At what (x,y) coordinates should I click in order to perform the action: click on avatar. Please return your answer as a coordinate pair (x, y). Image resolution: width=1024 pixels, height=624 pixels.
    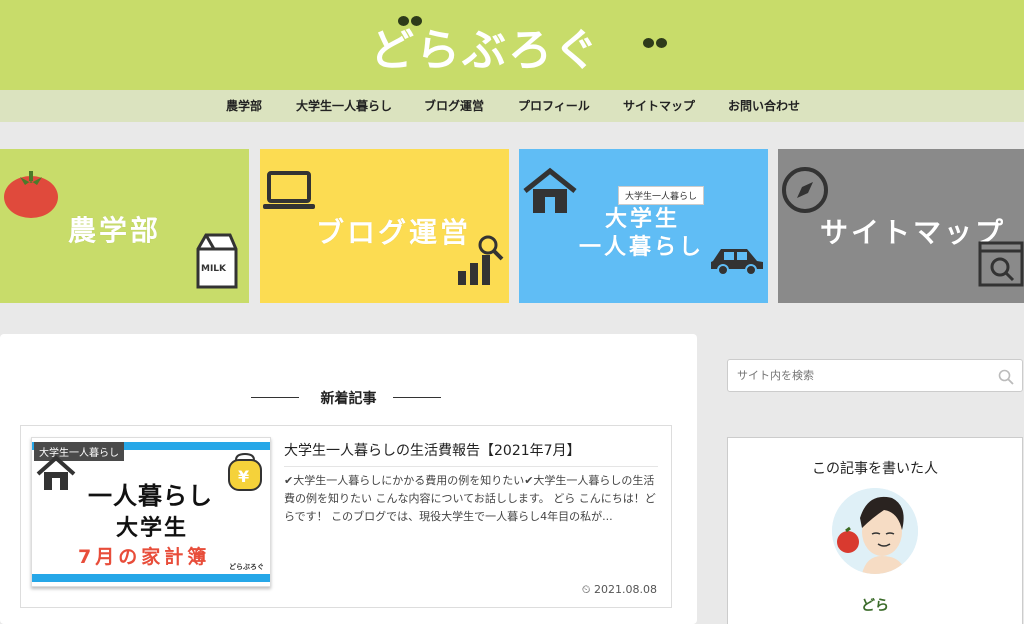
    Looking at the image, I should click on (875, 531).